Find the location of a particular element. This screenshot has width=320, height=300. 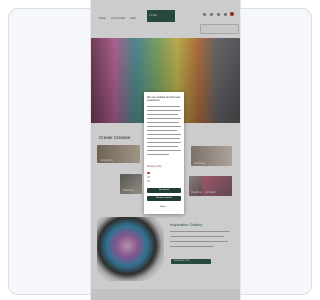

necessary-cookie-toggle is located at coordinates (148, 173).